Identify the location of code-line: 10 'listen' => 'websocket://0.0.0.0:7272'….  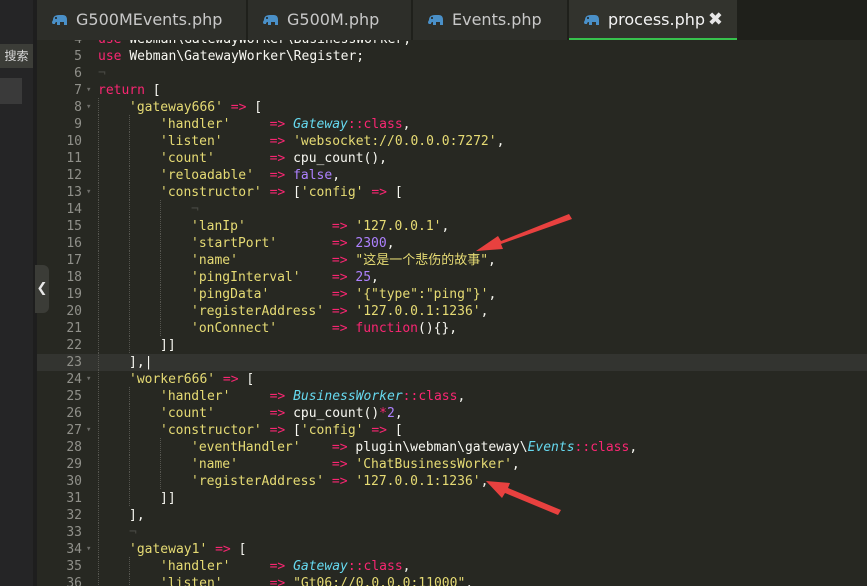
(452, 141).